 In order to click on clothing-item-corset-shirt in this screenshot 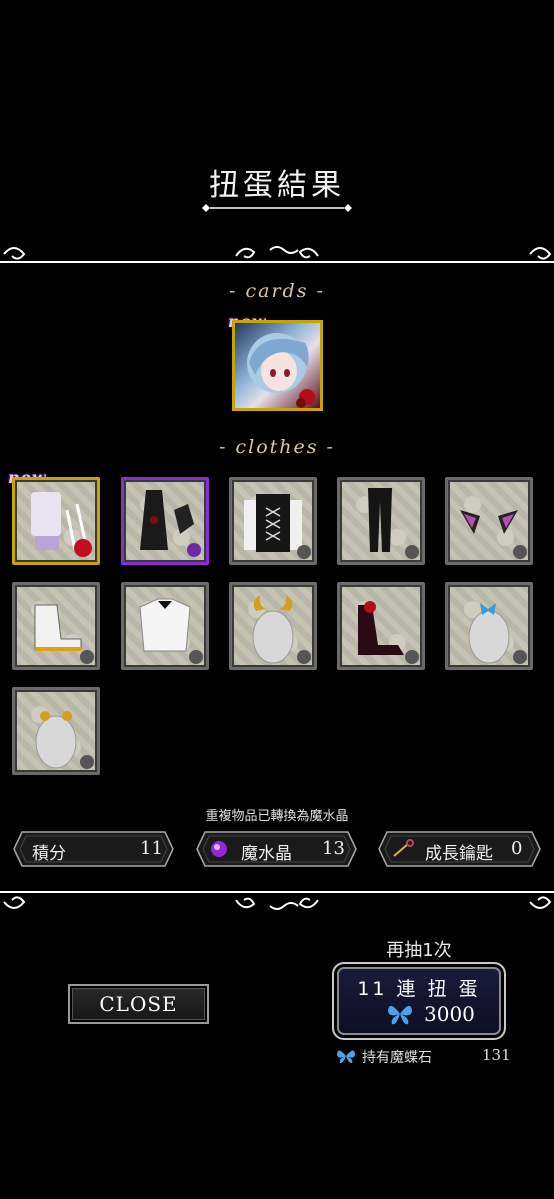, I will do `click(273, 521)`.